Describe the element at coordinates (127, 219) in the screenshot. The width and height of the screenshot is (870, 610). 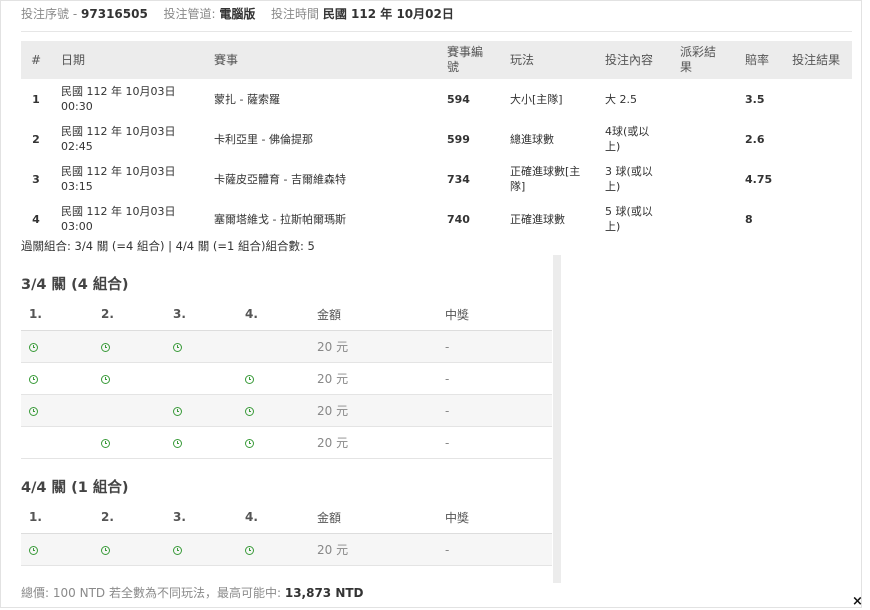
I see `leg-datetime: 民國 112 年 10月03日 03:00` at that location.